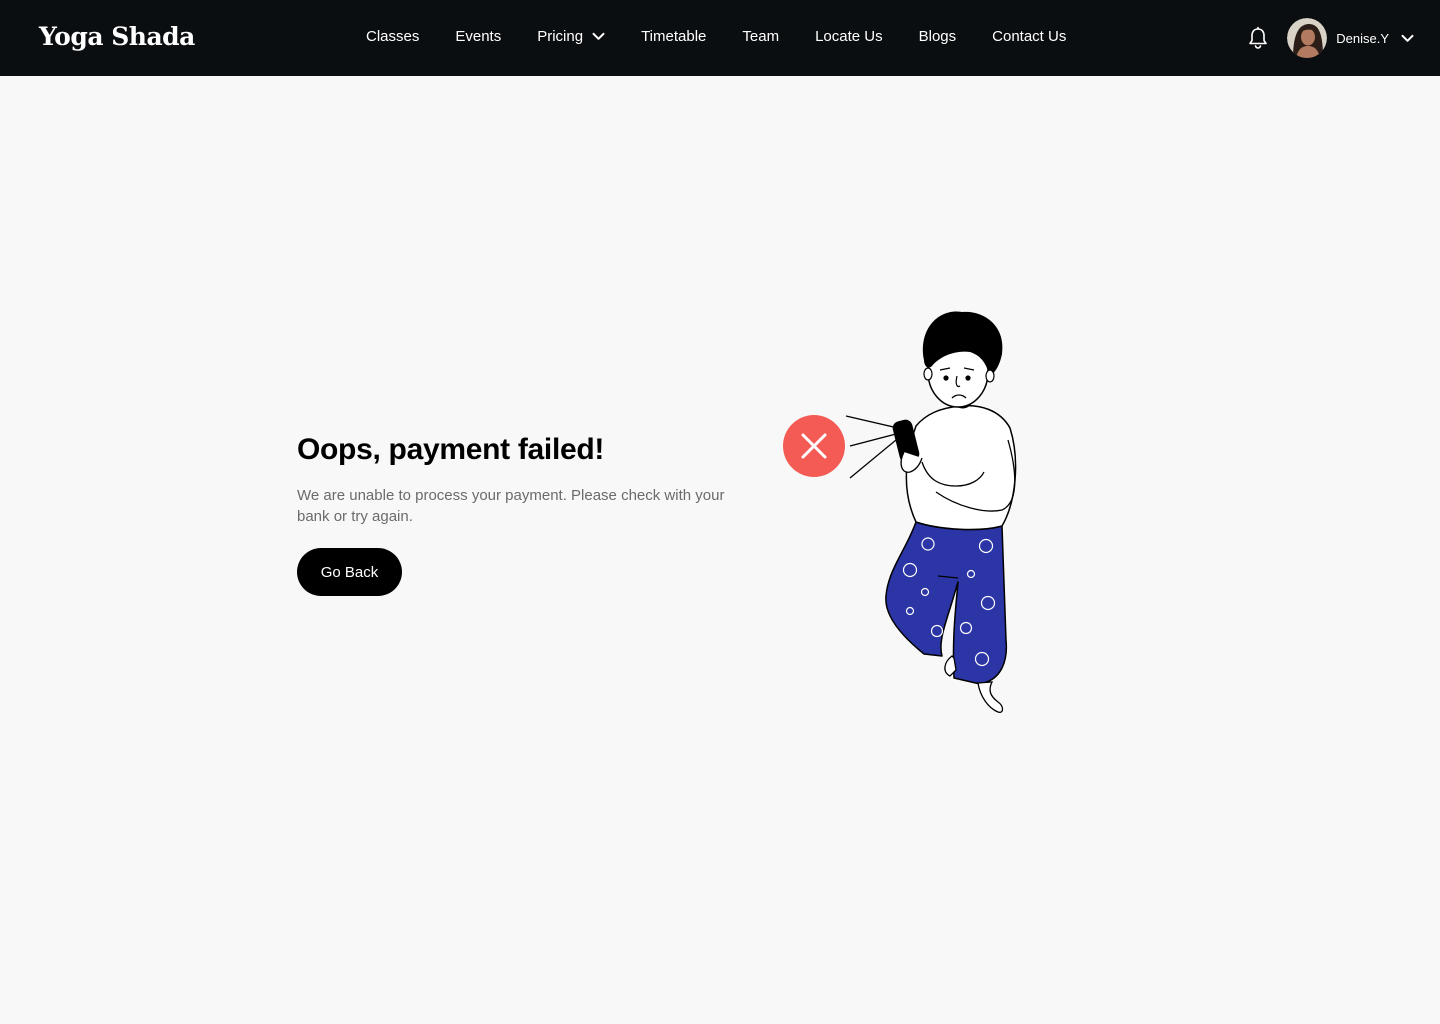 The image size is (1440, 1024). I want to click on nav-team: Team, so click(760, 36).